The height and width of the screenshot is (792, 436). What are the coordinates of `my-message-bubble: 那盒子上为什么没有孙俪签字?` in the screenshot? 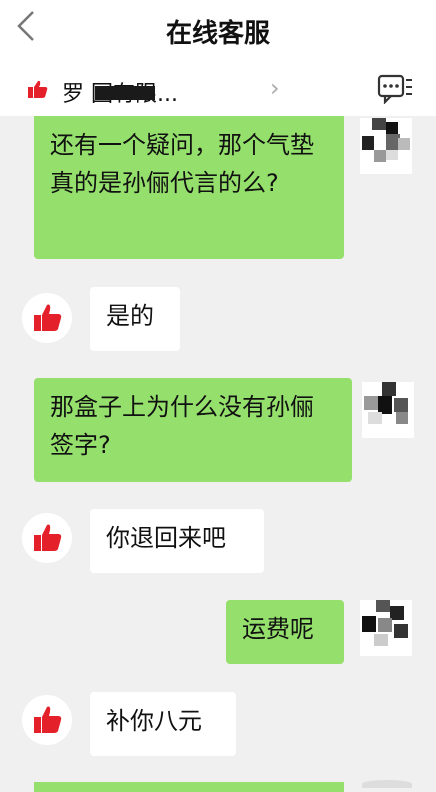 It's located at (193, 430).